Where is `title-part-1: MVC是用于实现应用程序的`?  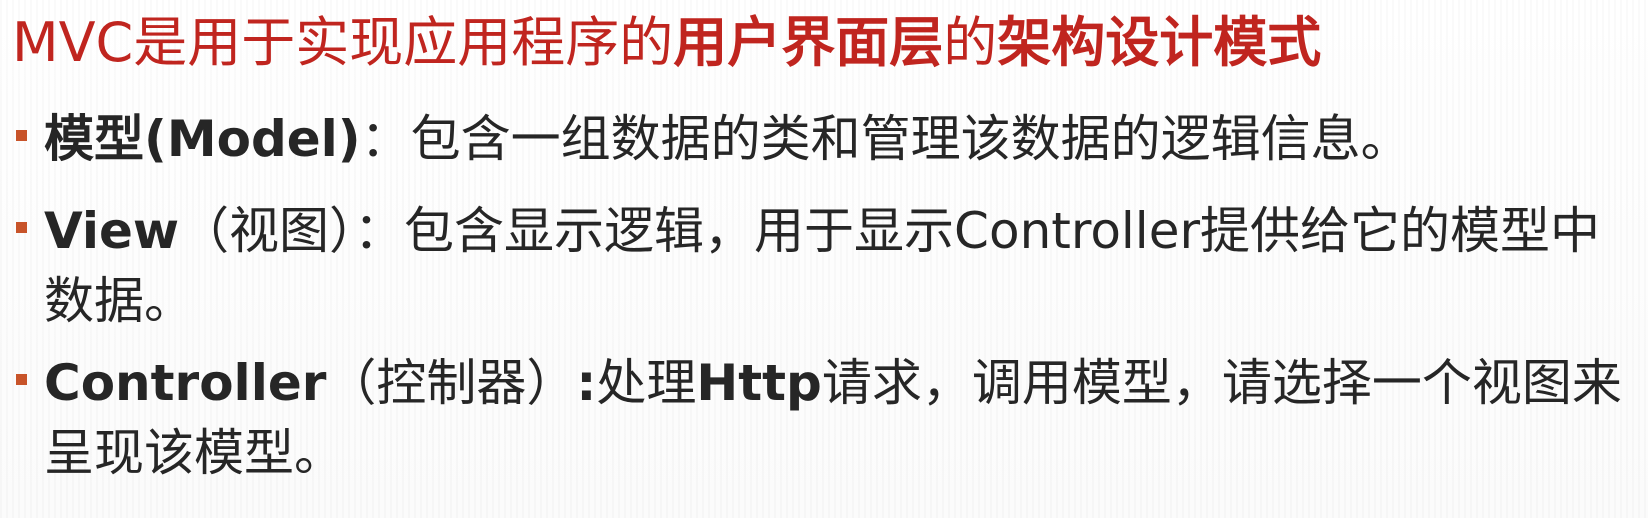 title-part-1: MVC是用于实现应用程序的 is located at coordinates (343, 42).